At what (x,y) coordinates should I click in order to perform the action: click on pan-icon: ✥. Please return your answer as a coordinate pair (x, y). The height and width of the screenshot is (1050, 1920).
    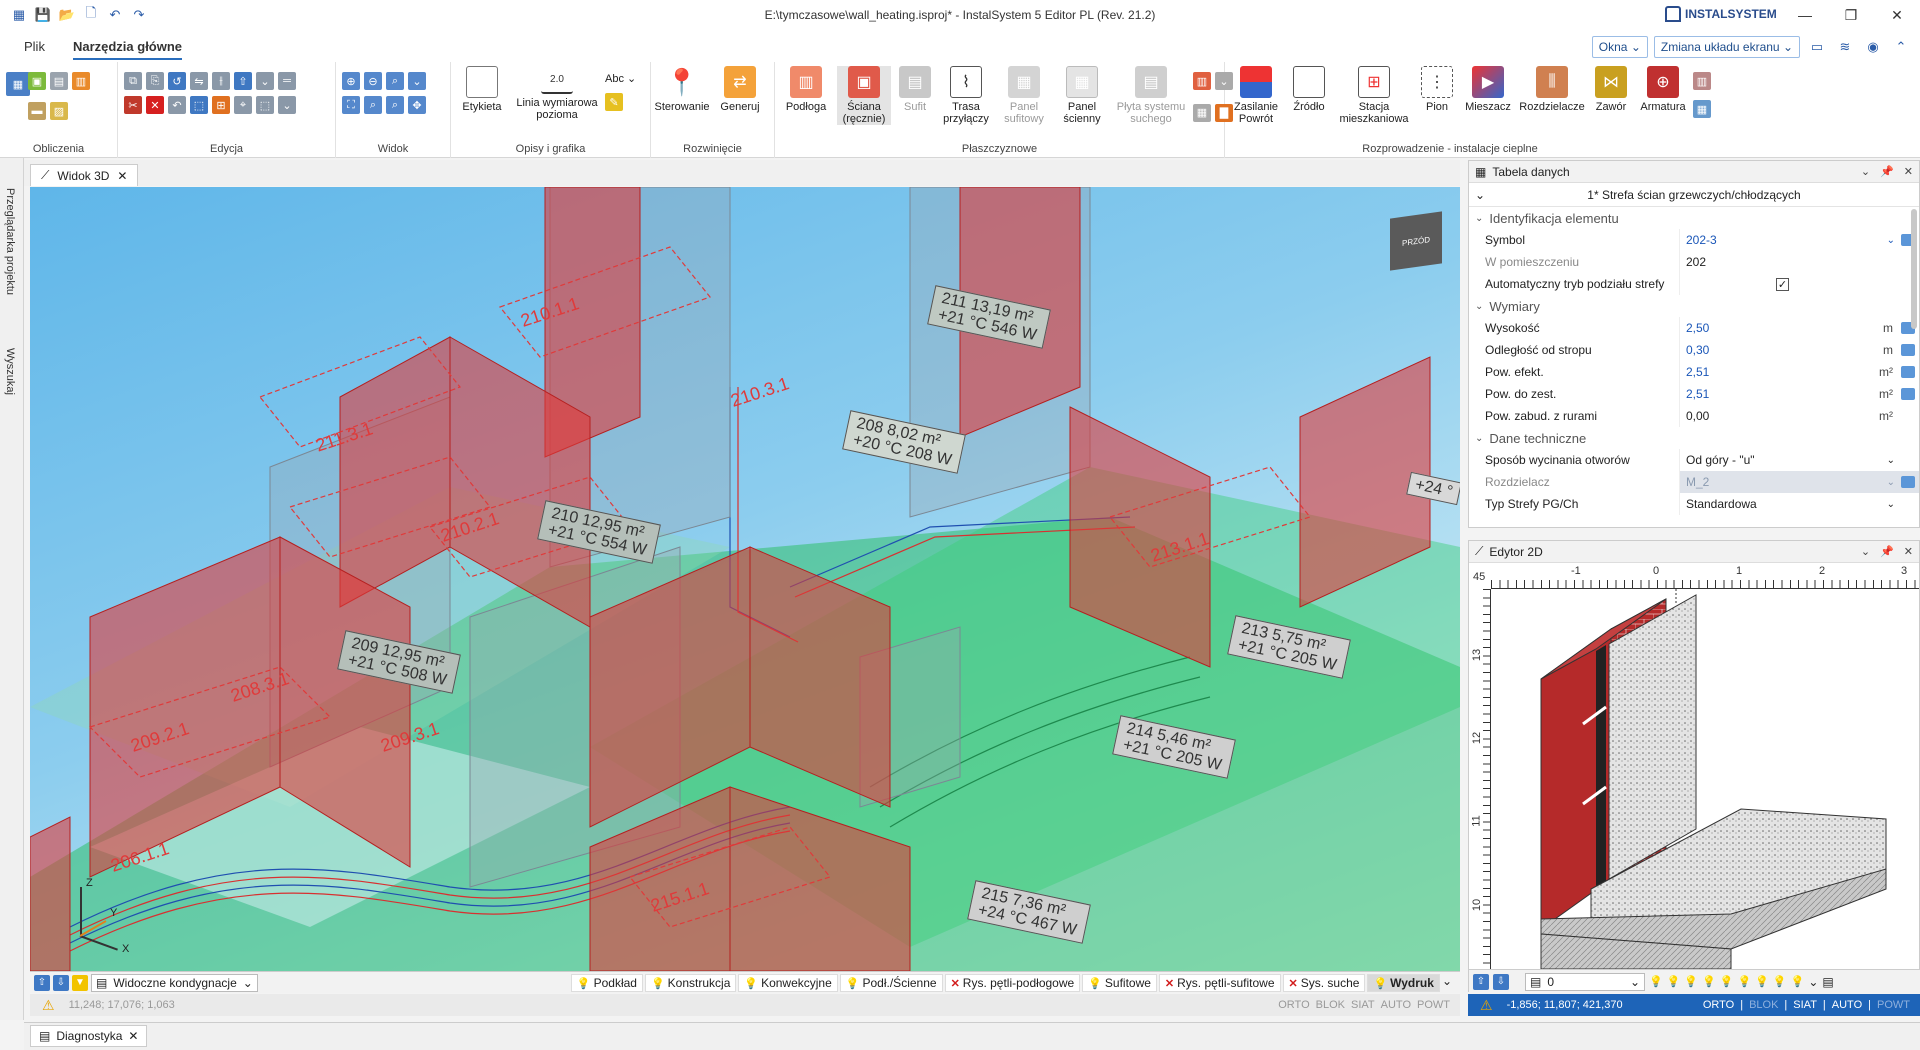
    Looking at the image, I should click on (417, 105).